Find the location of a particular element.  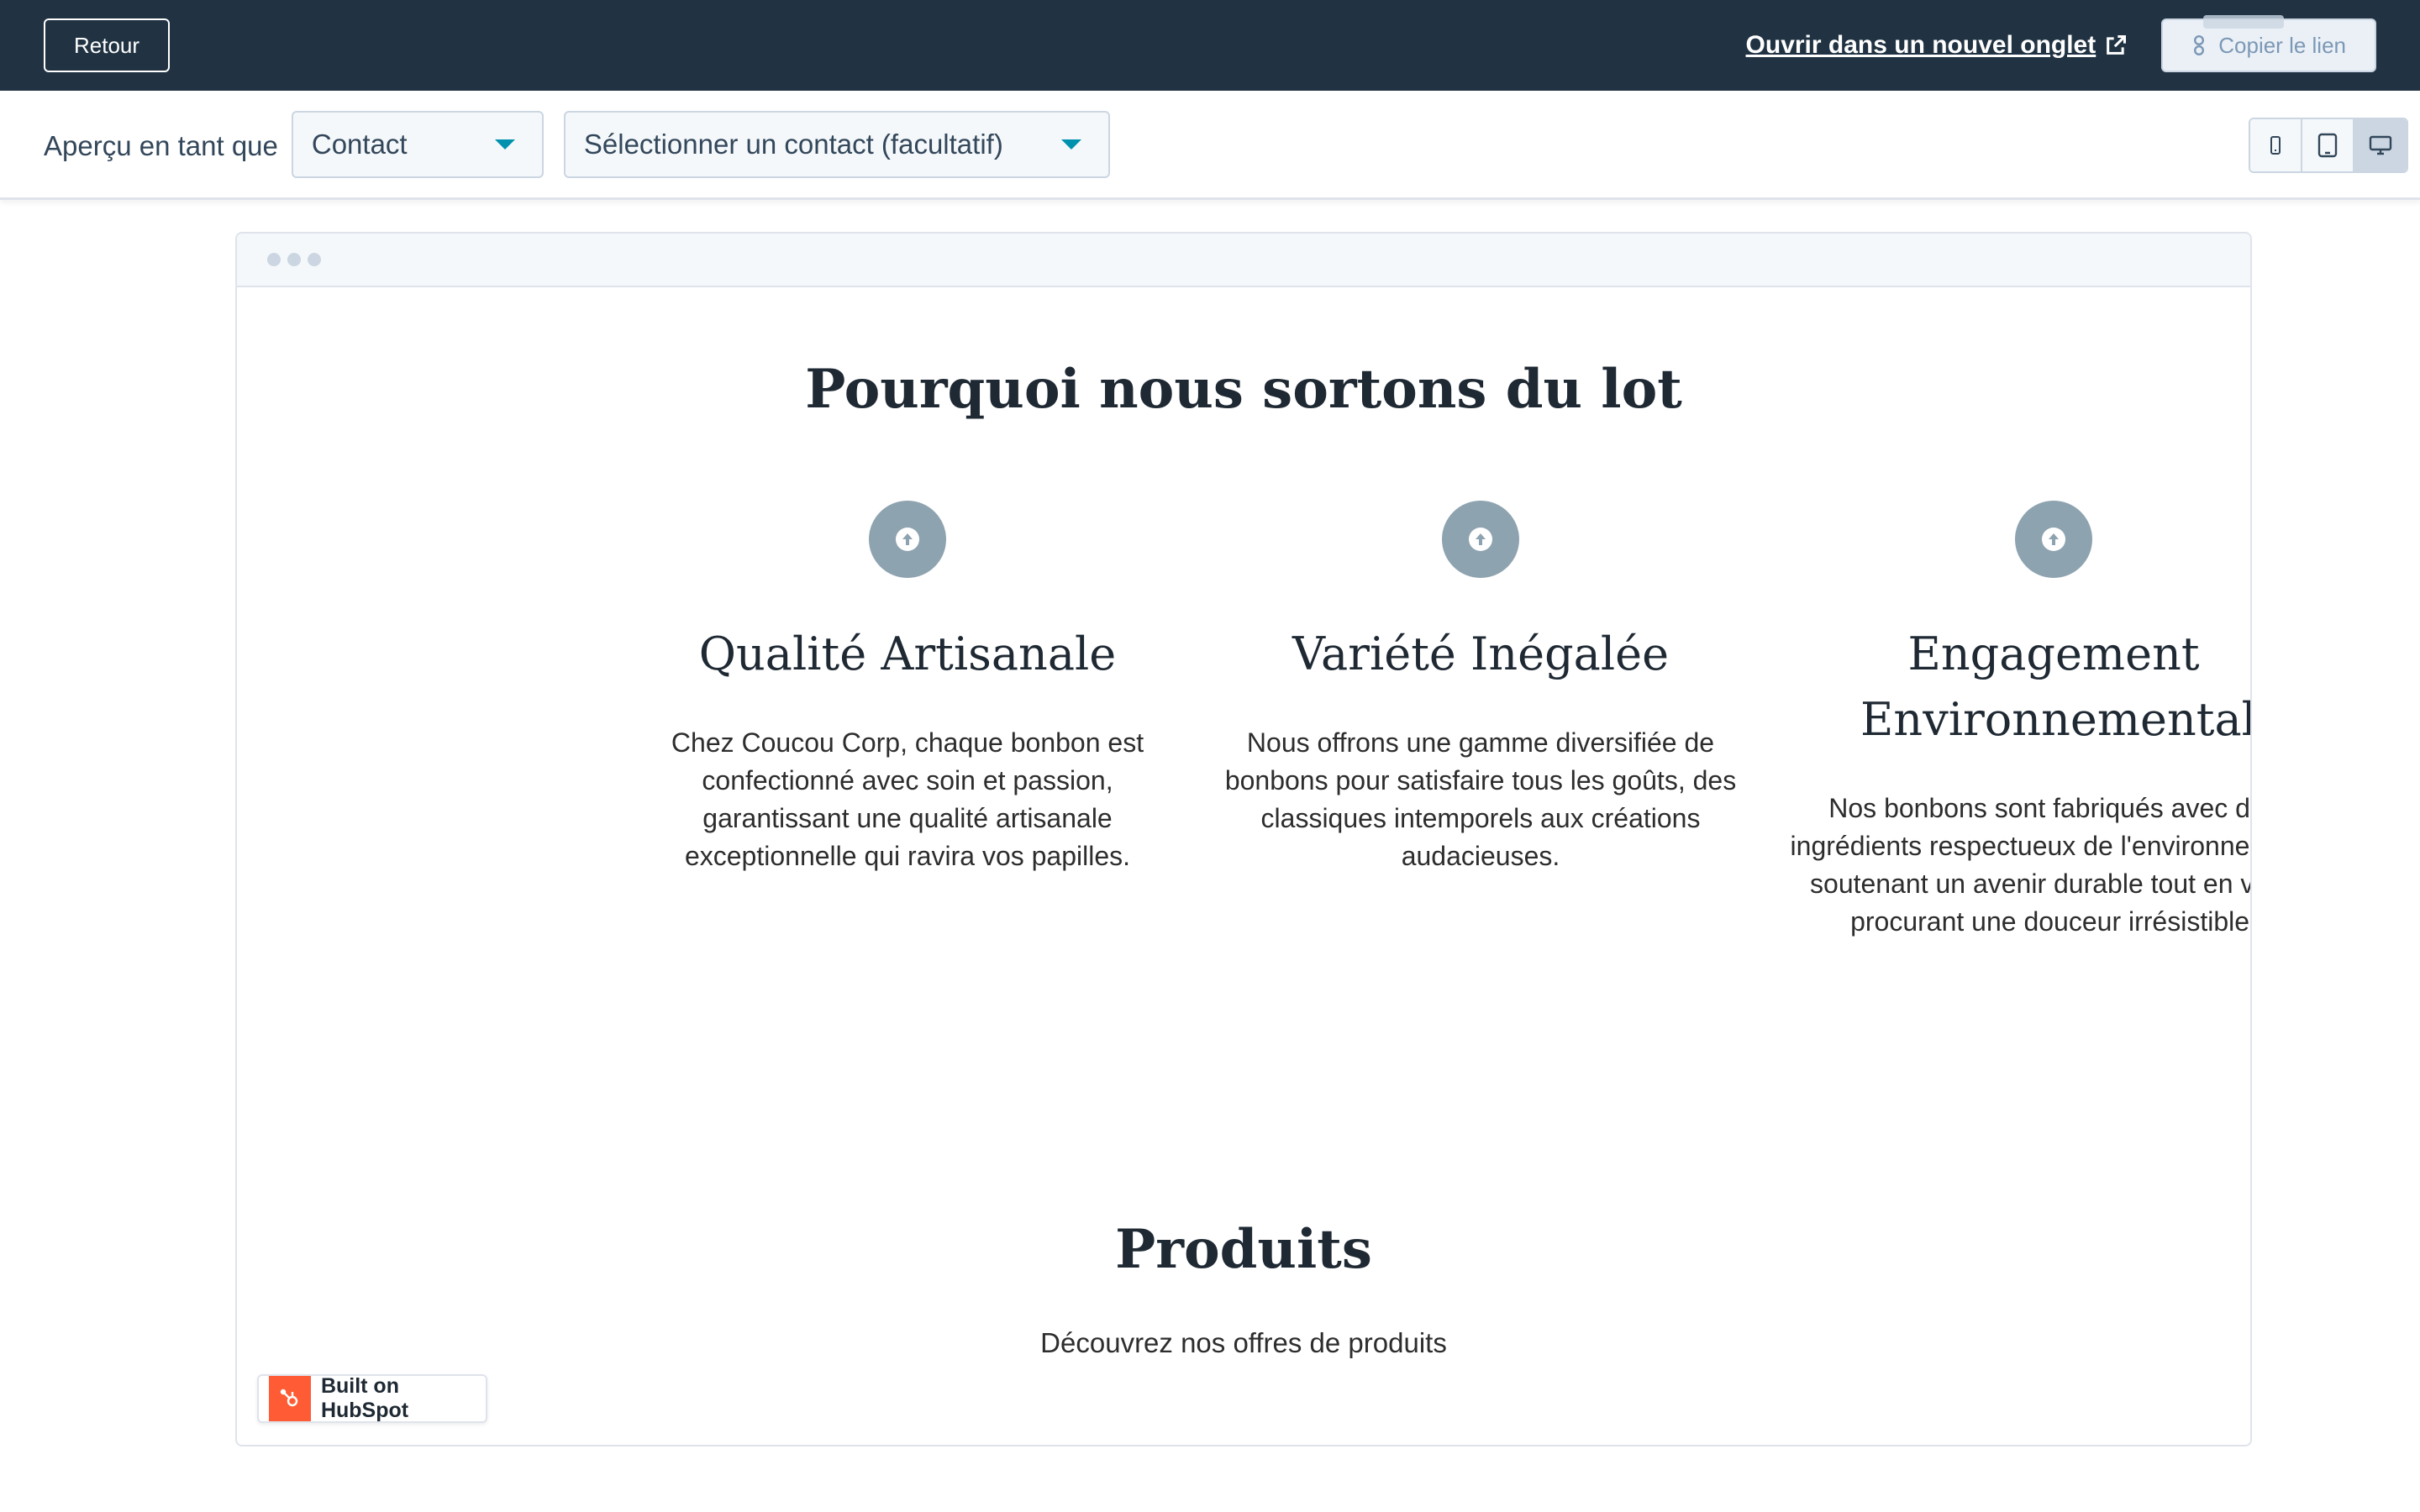

preview-type-value: Contact is located at coordinates (359, 144).